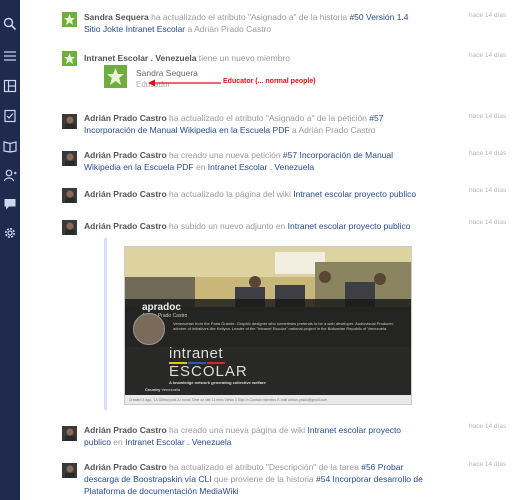 This screenshot has height=500, width=517. I want to click on logo-escolar: ESCOLAR, so click(208, 371).